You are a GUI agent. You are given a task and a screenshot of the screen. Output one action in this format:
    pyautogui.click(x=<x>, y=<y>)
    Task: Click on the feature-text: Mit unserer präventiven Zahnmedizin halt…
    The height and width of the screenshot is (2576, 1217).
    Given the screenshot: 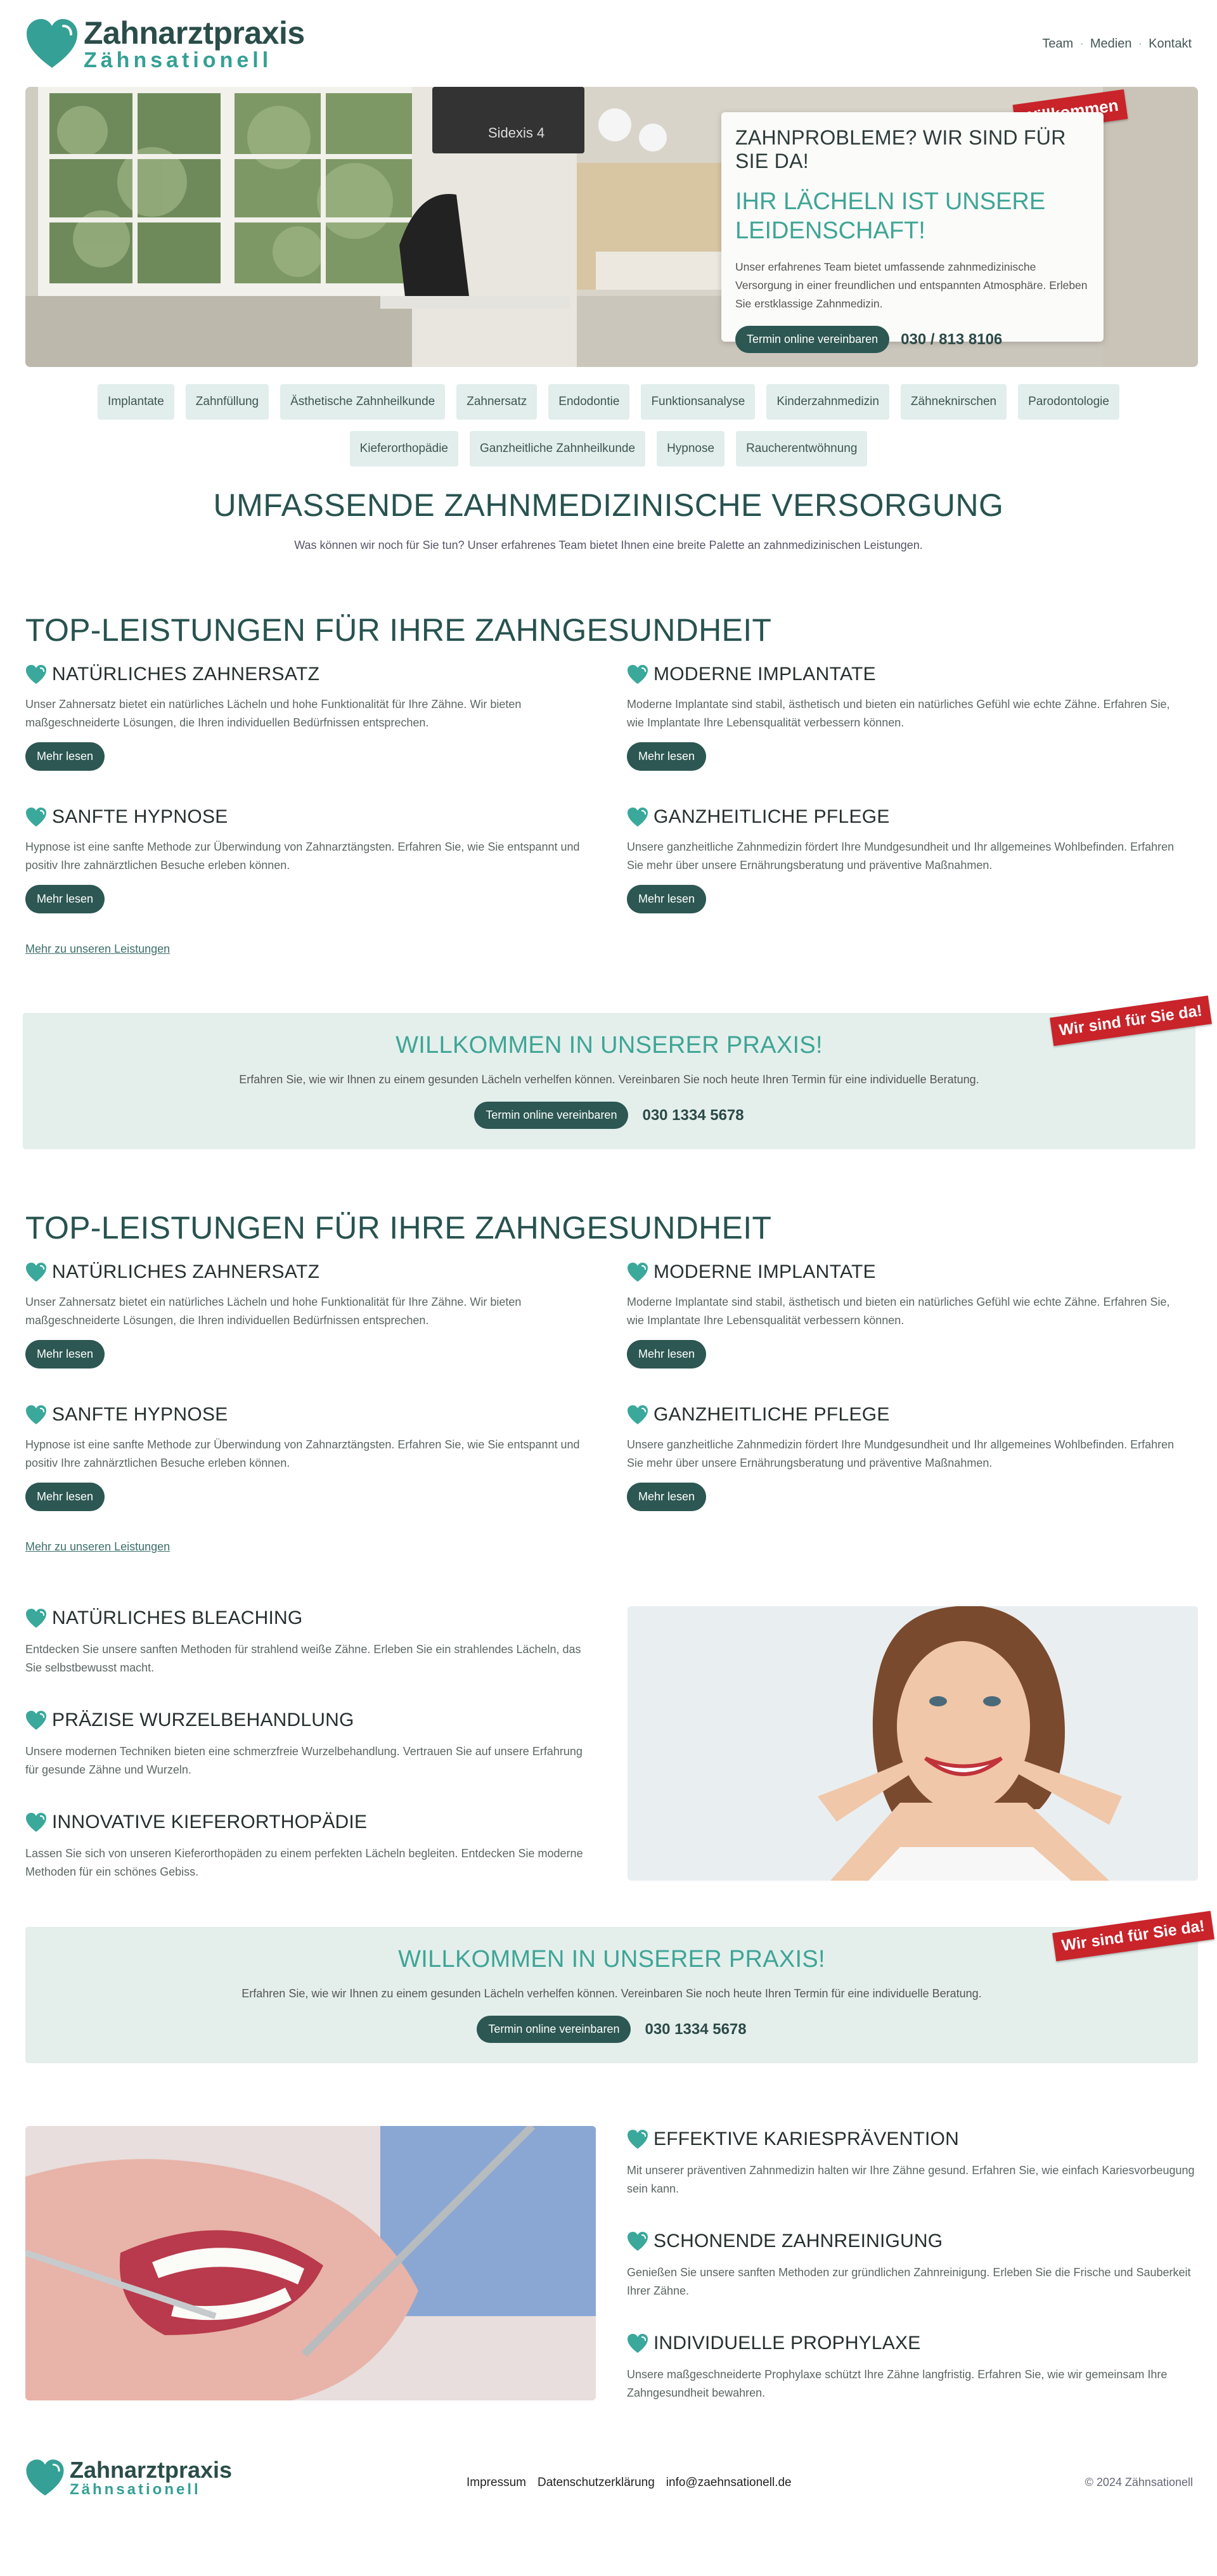 What is the action you would take?
    pyautogui.click(x=911, y=2179)
    